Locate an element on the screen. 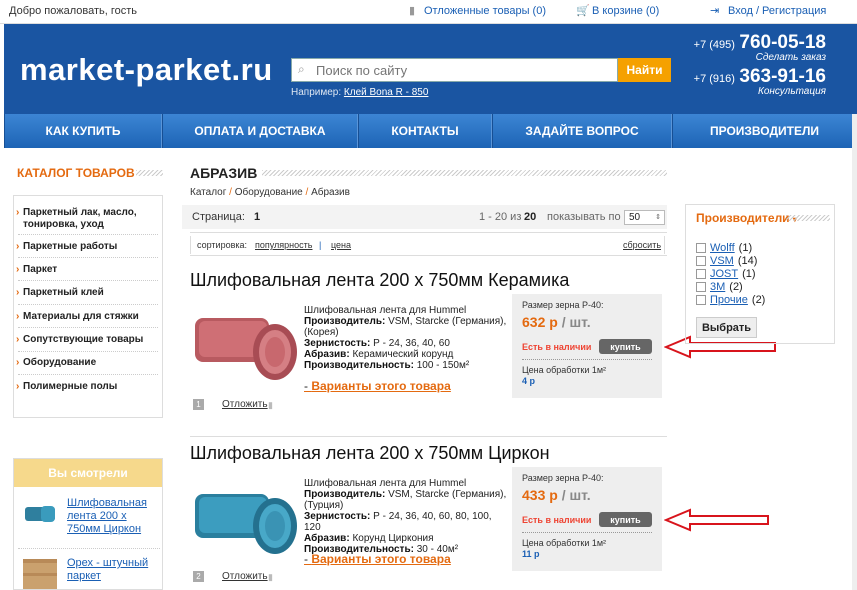 The width and height of the screenshot is (857, 590). login-icon: ⇥ is located at coordinates (715, 11).